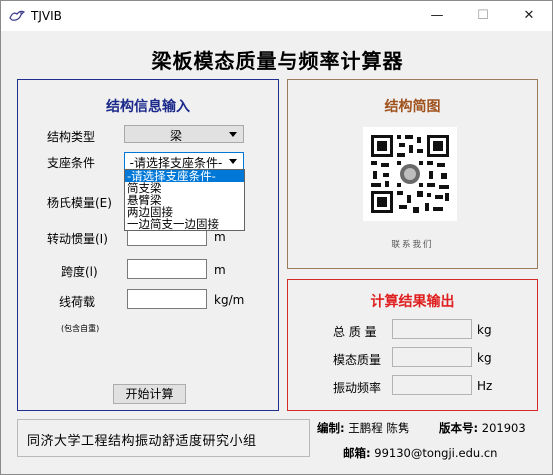  What do you see at coordinates (184, 188) in the screenshot?
I see `support-option-simply-supported: 简支梁` at bounding box center [184, 188].